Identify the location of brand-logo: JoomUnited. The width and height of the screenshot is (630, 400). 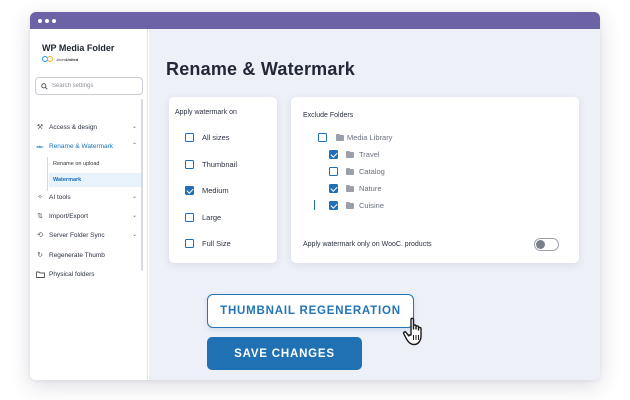
(60, 59).